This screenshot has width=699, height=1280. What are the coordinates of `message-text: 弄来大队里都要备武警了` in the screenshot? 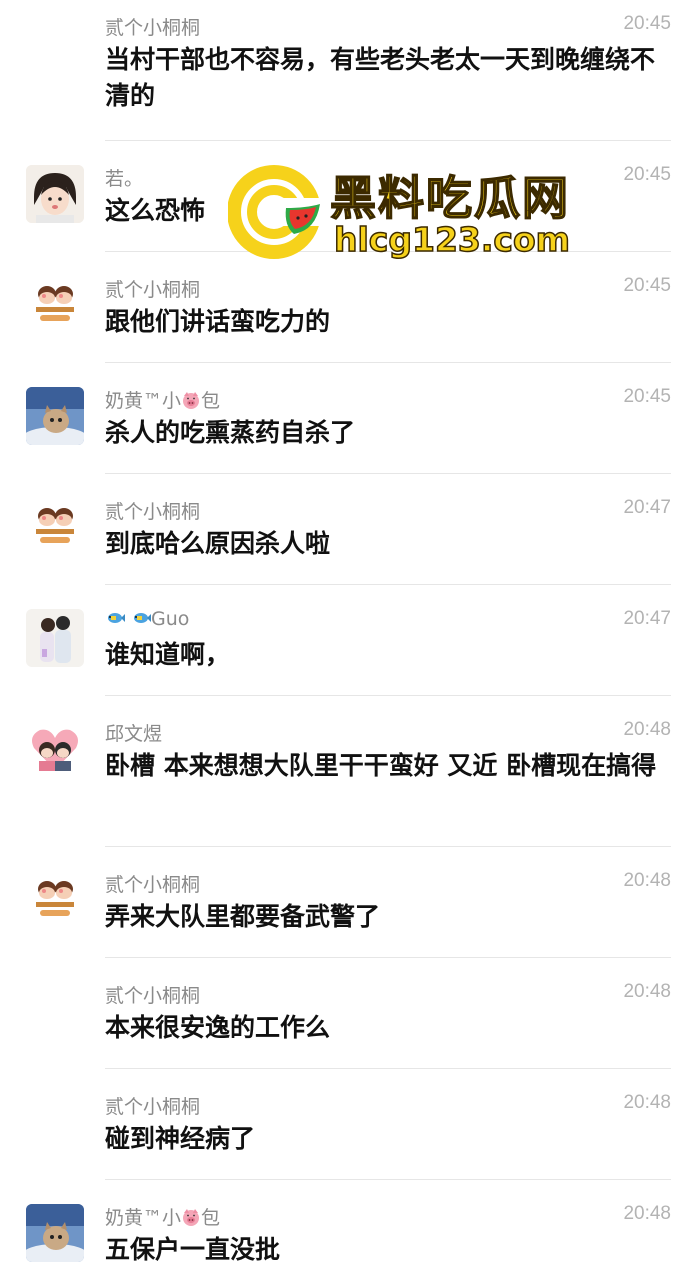 It's located at (387, 917).